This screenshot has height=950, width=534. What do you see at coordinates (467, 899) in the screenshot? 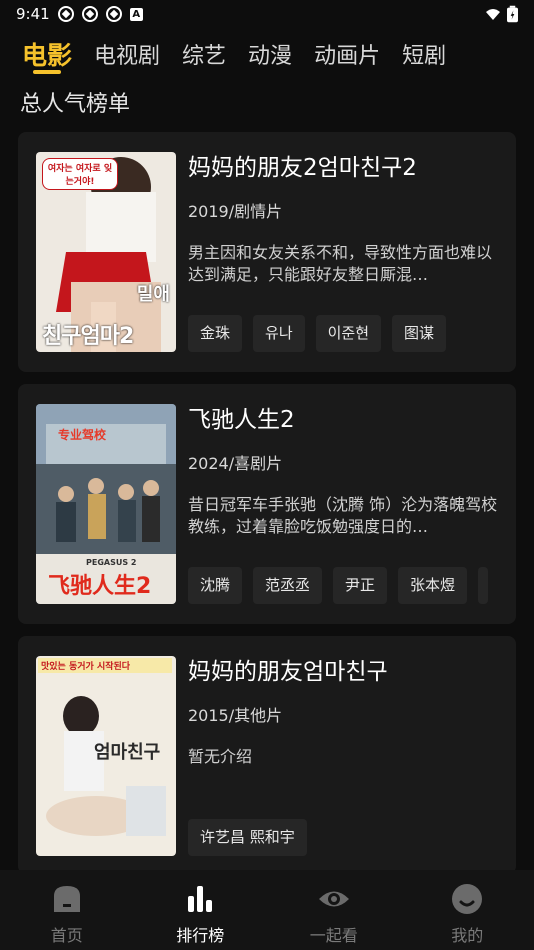
I see `profile-icon` at bounding box center [467, 899].